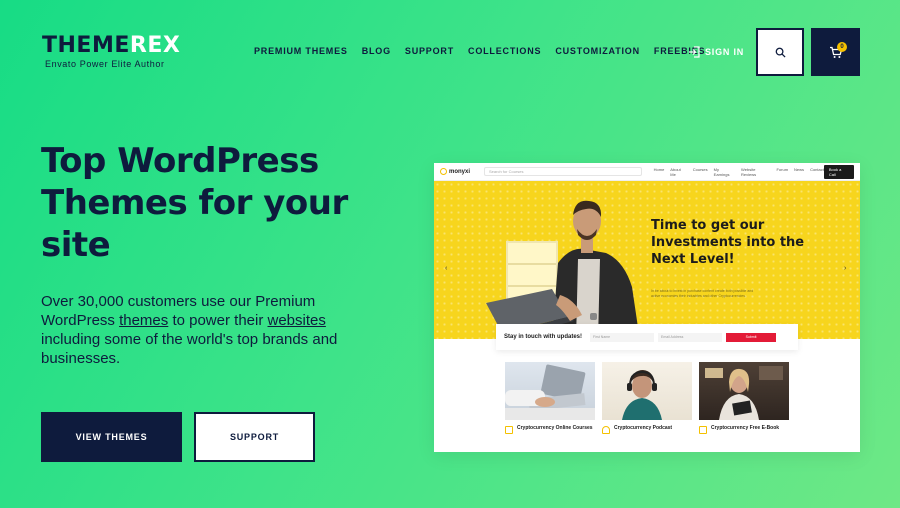 Image resolution: width=900 pixels, height=508 pixels. I want to click on course-icon, so click(509, 430).